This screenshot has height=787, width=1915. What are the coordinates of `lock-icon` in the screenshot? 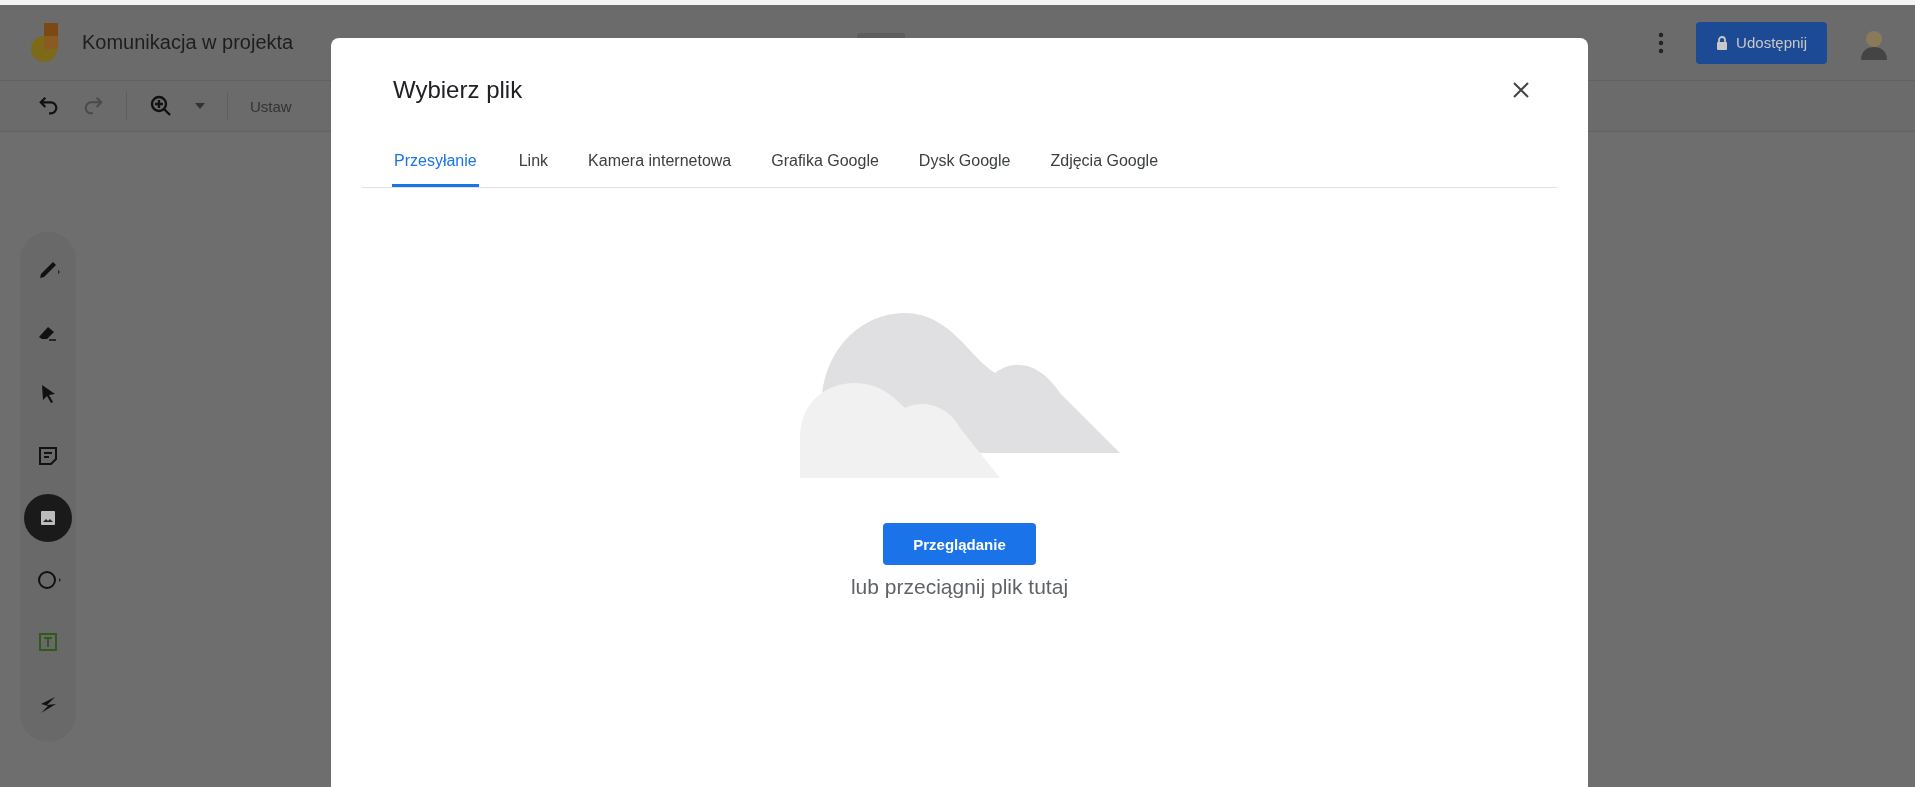 It's located at (1722, 42).